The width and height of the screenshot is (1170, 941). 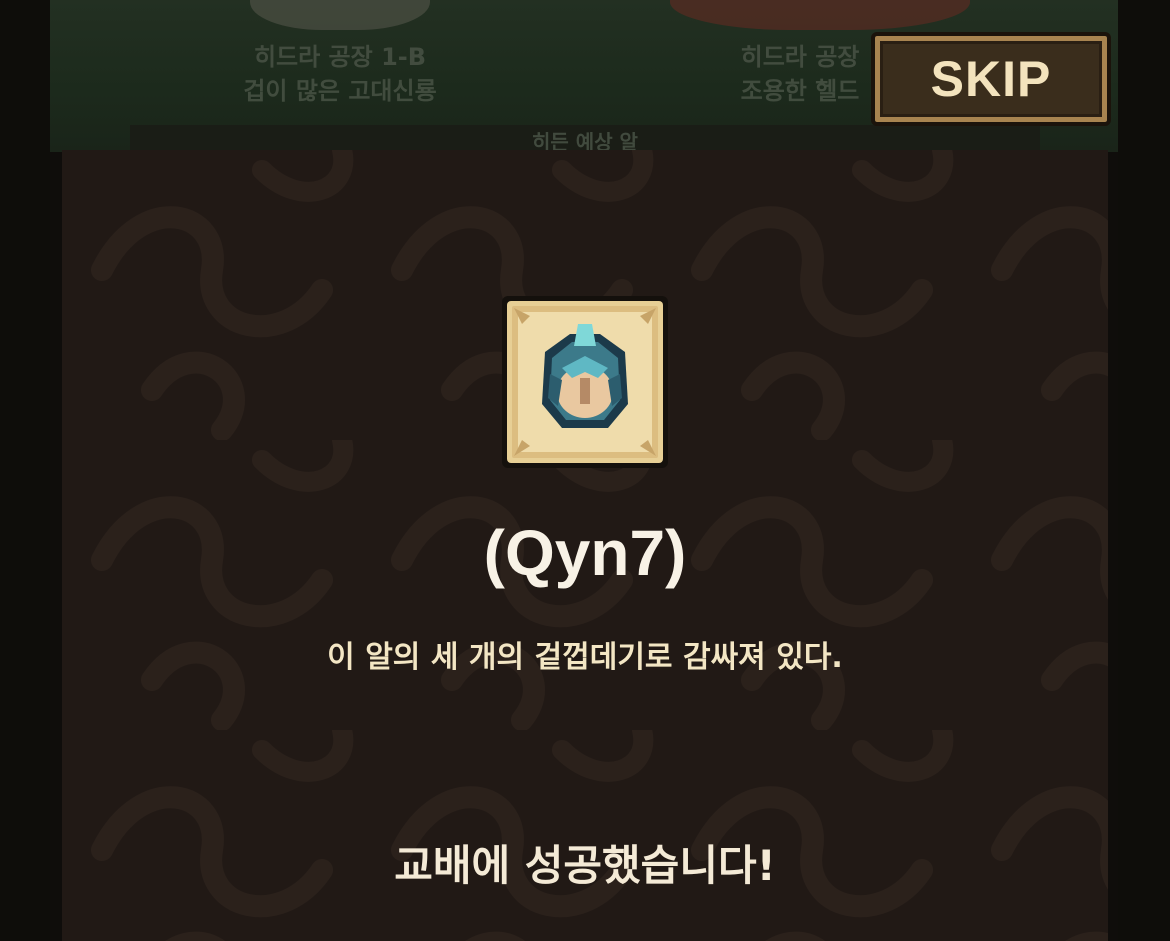 What do you see at coordinates (585, 382) in the screenshot?
I see `item-icon-frame` at bounding box center [585, 382].